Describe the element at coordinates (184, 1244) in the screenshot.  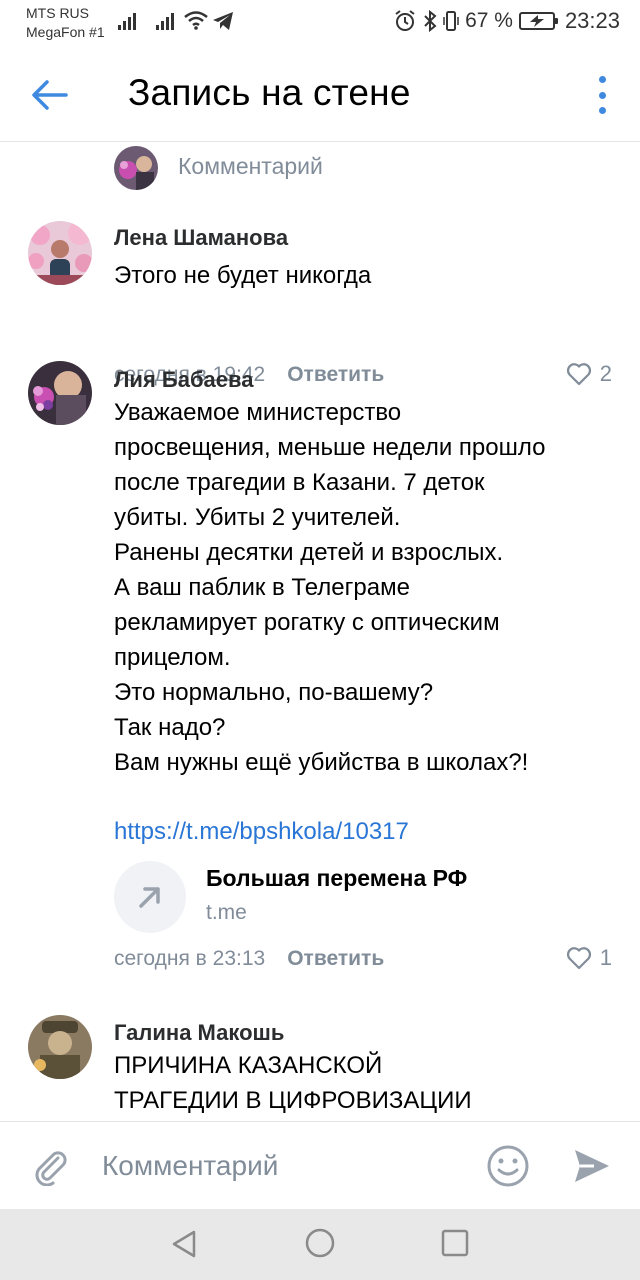
I see `nav-back-icon` at that location.